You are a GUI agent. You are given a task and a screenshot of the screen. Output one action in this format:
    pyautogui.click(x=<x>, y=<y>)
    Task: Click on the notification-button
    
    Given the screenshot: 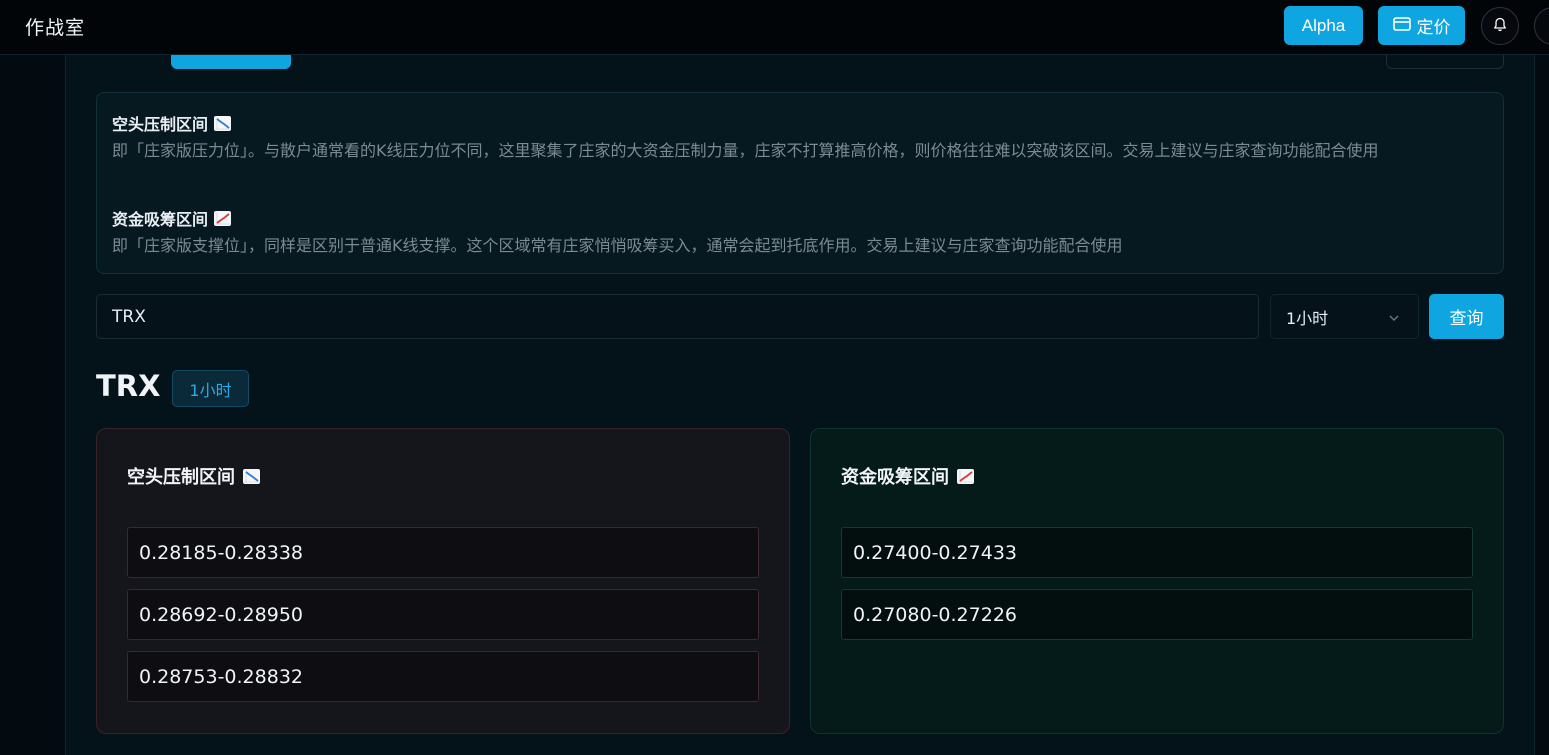 What is the action you would take?
    pyautogui.click(x=1500, y=26)
    